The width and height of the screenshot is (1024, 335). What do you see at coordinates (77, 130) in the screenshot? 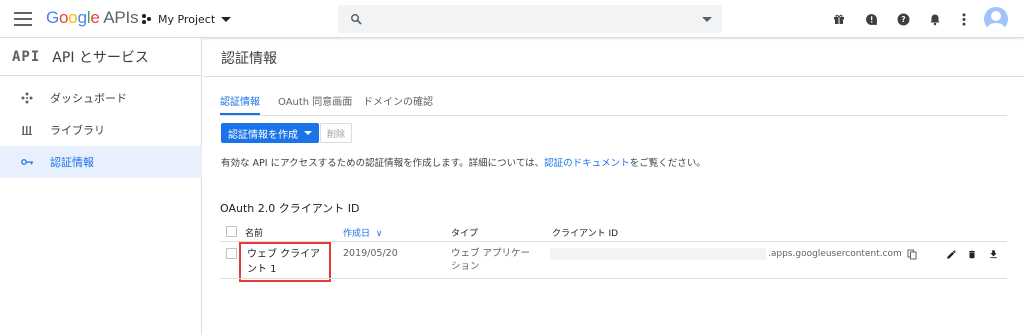
I see `sidebar-item-label: ライブラリ` at bounding box center [77, 130].